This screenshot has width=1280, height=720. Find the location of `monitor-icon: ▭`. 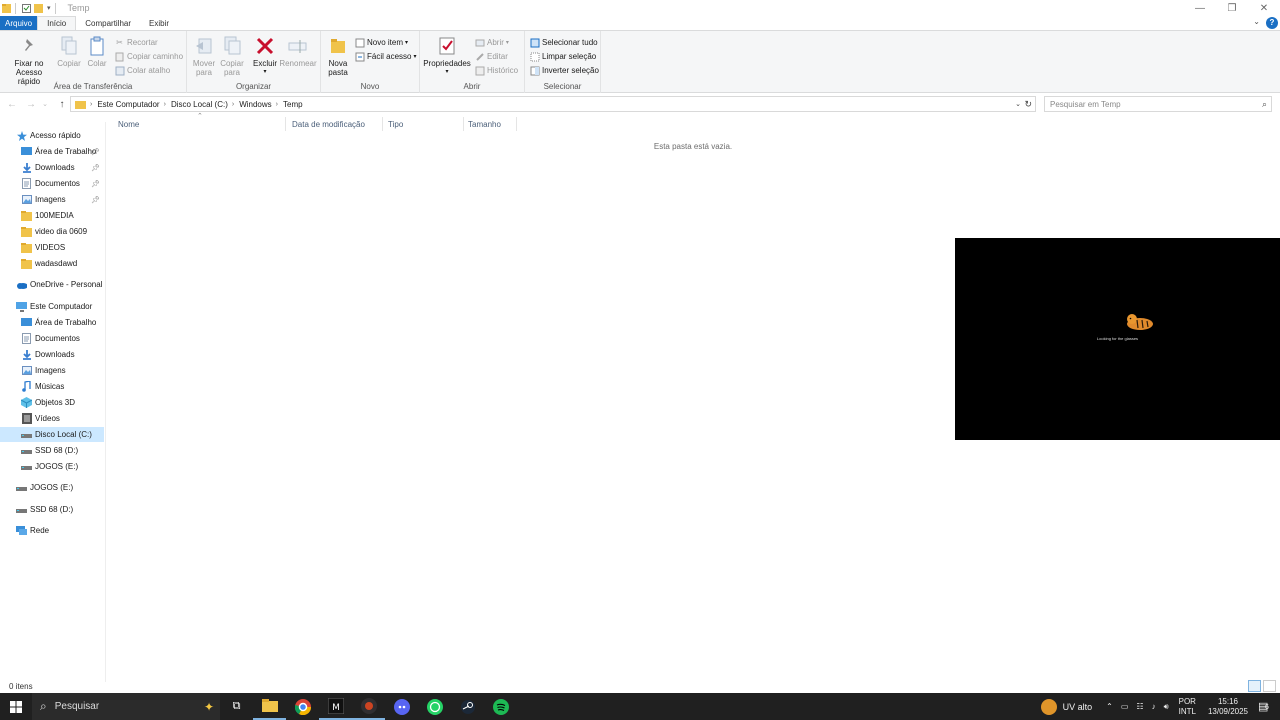

monitor-icon: ▭ is located at coordinates (1125, 706).